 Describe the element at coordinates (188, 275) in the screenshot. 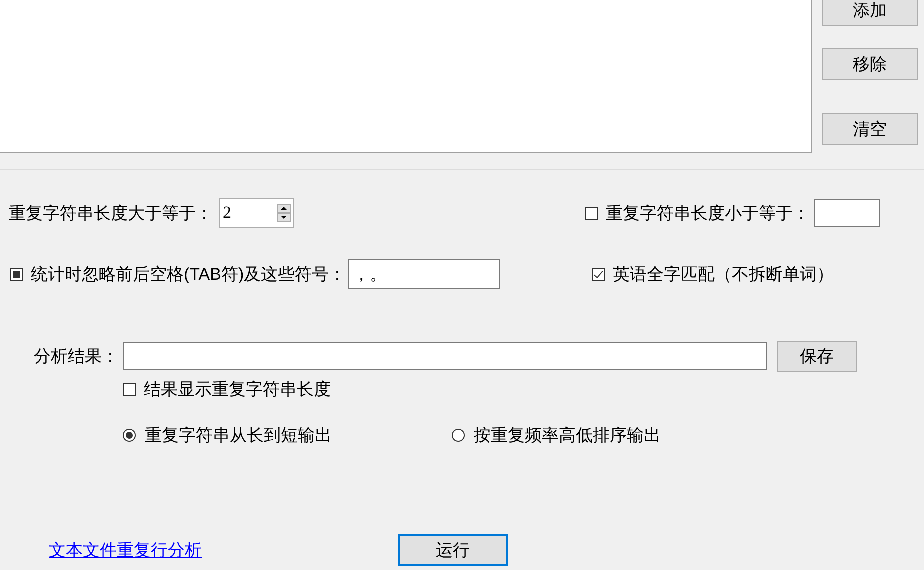

I see `ignore-symbols-label: 统计时忽略前后空格(TAB符)及这些符号：` at that location.